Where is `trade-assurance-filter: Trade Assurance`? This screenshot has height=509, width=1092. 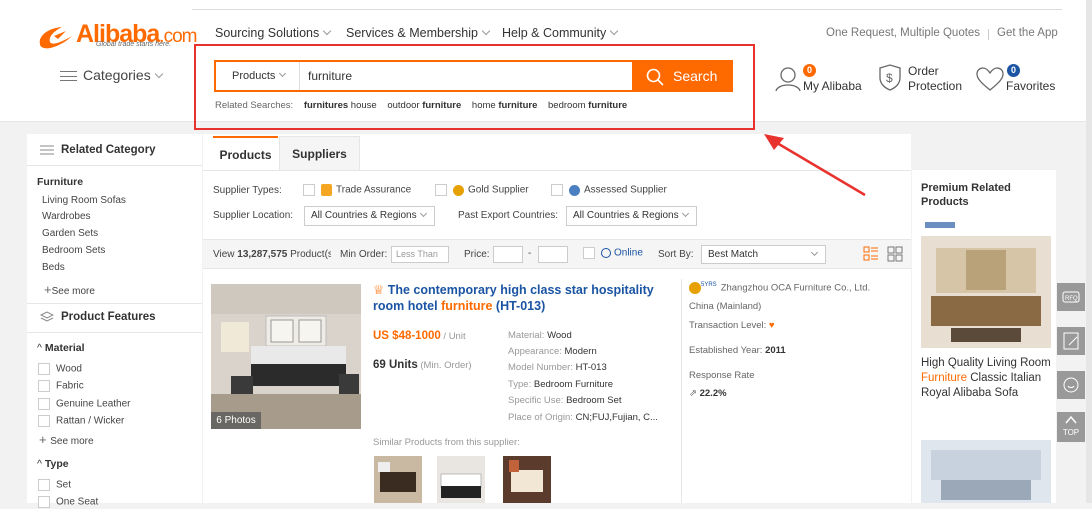
trade-assurance-filter: Trade Assurance is located at coordinates (357, 190).